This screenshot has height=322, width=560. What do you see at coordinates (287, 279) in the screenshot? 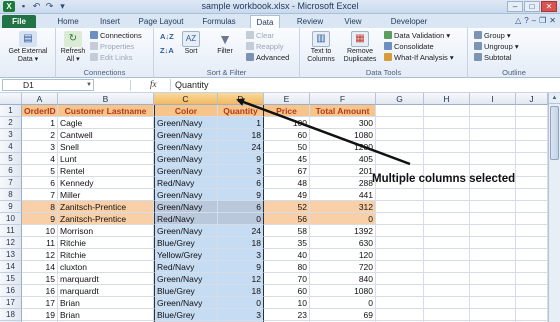
I see `cell-e15: 70` at bounding box center [287, 279].